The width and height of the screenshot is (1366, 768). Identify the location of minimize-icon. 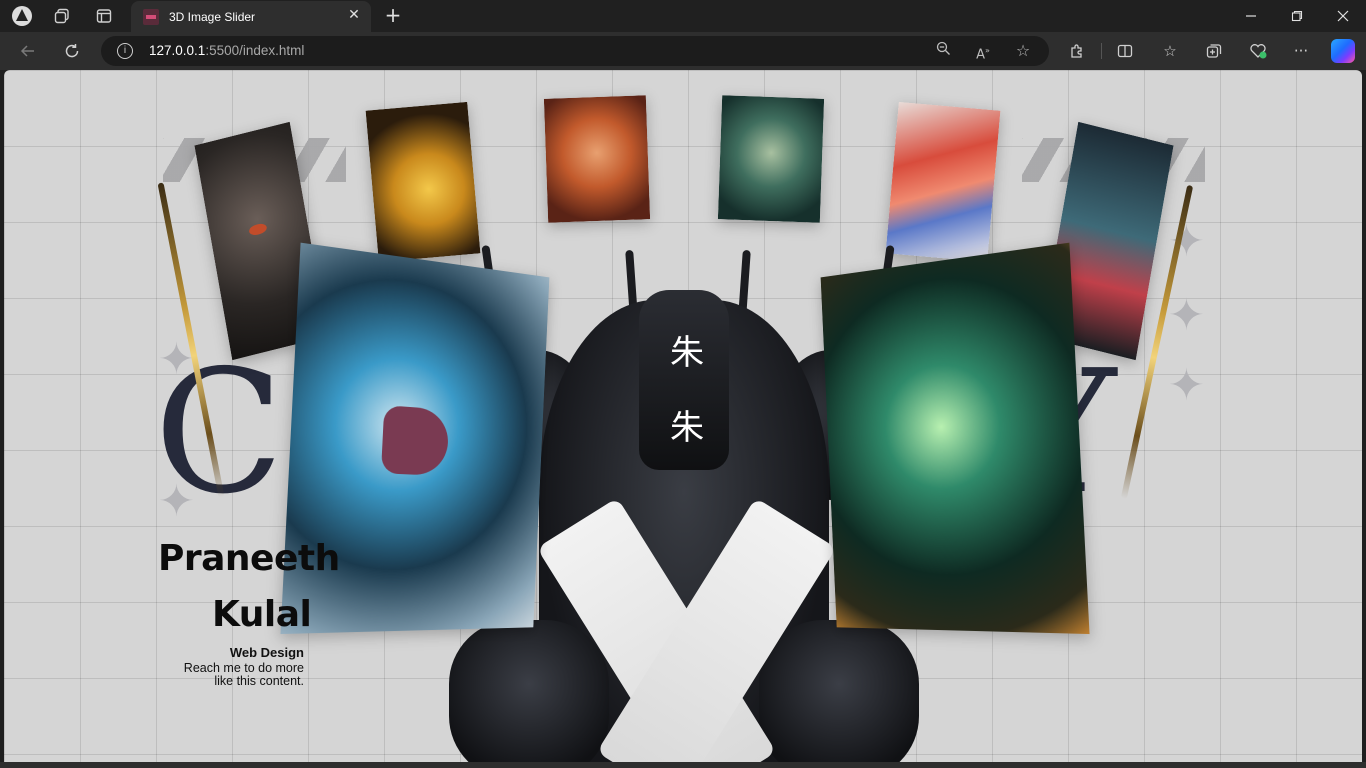
(1251, 16).